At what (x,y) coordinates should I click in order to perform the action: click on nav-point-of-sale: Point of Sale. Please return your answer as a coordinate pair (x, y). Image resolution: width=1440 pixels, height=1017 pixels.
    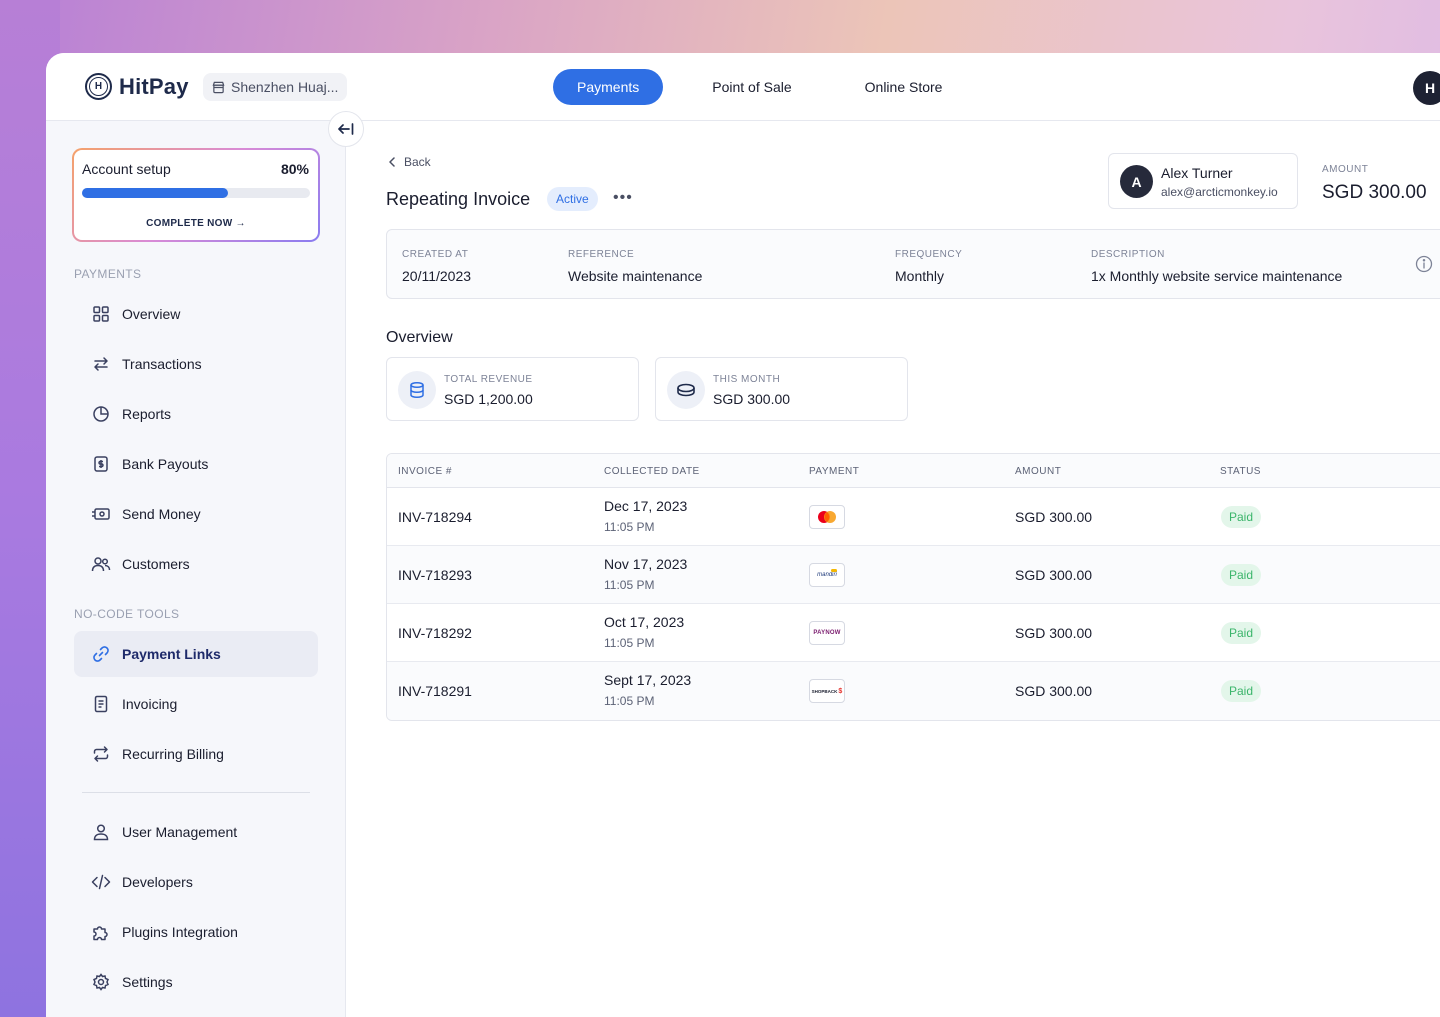
    Looking at the image, I should click on (751, 87).